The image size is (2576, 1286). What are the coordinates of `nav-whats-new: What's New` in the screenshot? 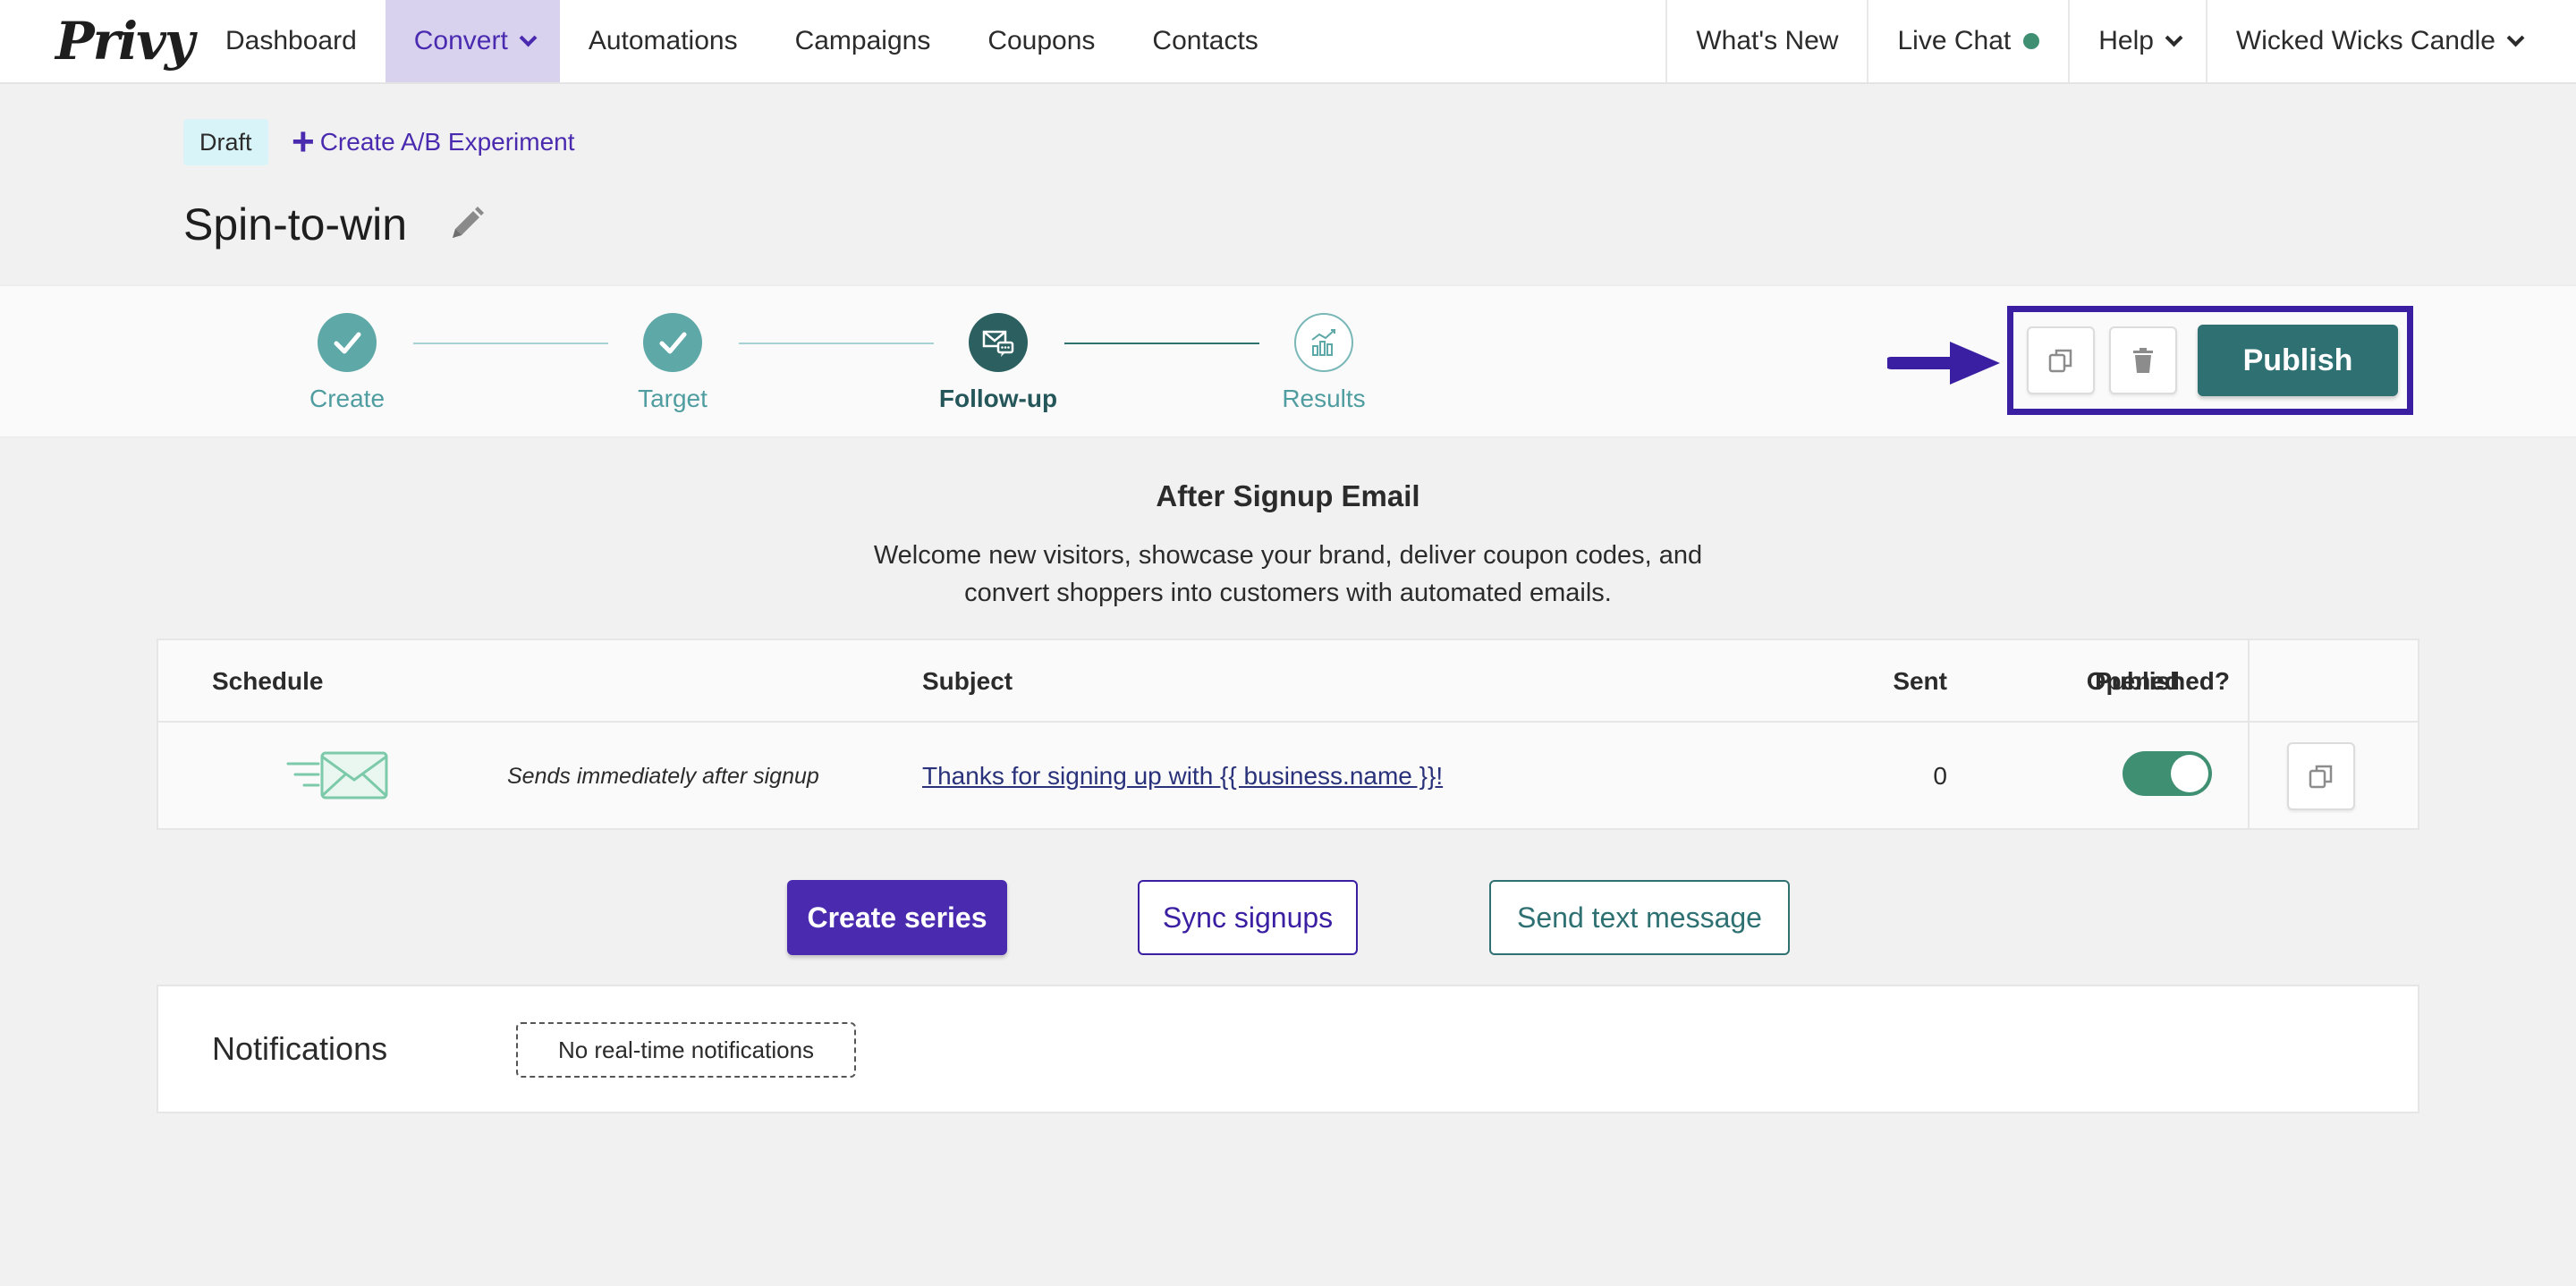 It's located at (1766, 41).